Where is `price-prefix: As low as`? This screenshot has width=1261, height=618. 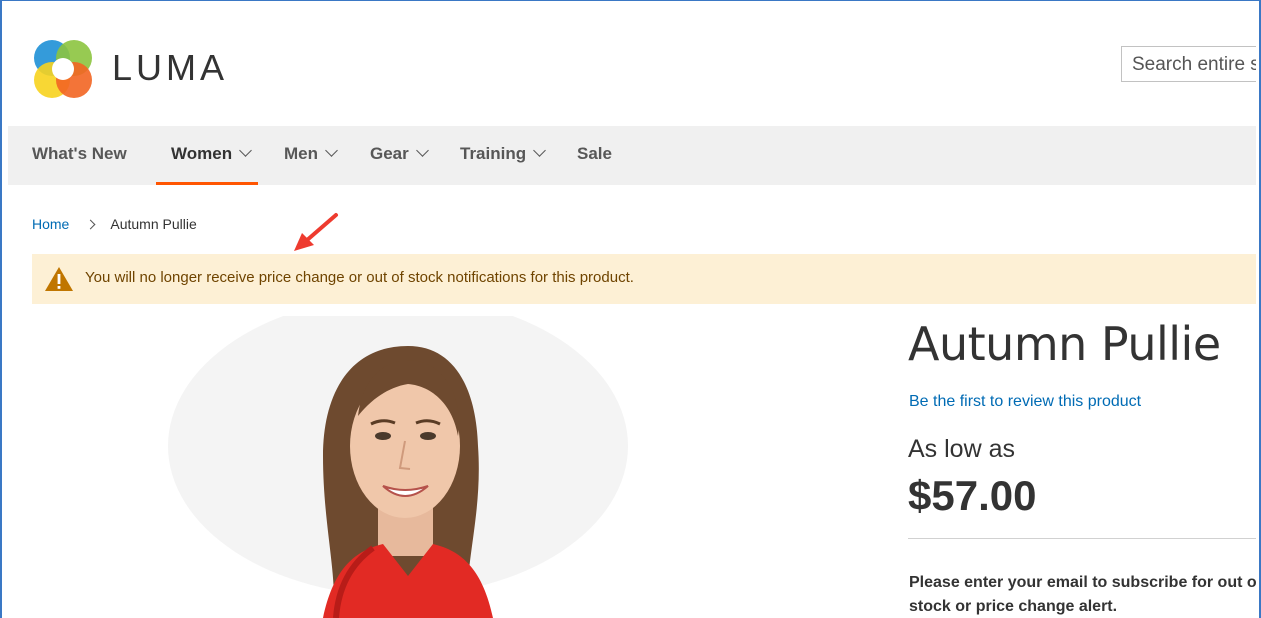
price-prefix: As low as is located at coordinates (961, 449).